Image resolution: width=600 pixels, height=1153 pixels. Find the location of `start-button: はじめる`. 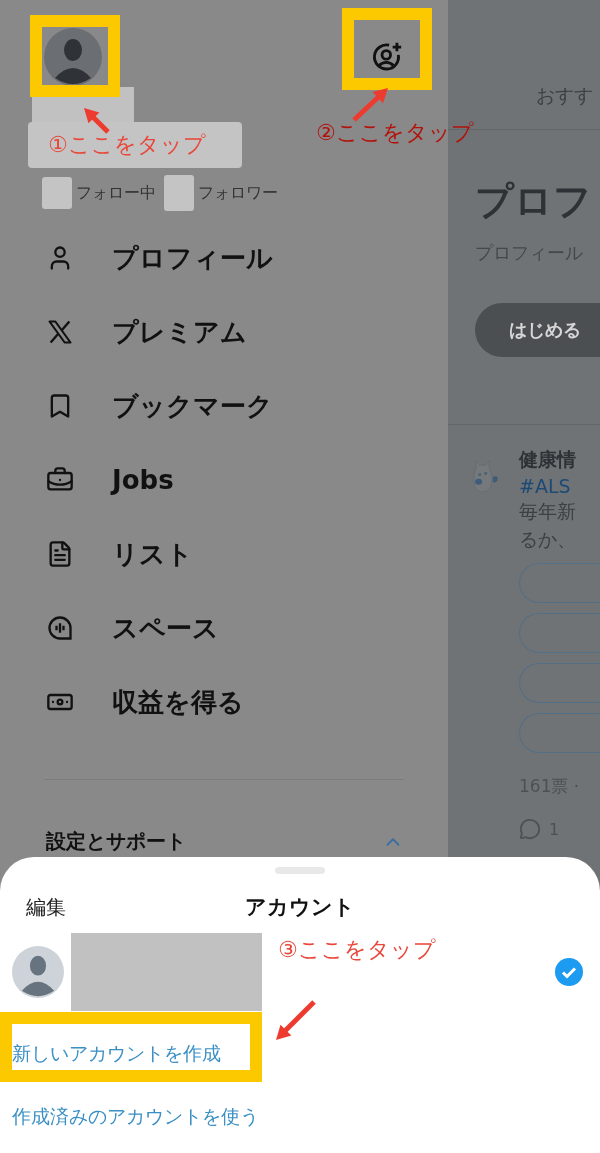

start-button: はじめる is located at coordinates (537, 330).